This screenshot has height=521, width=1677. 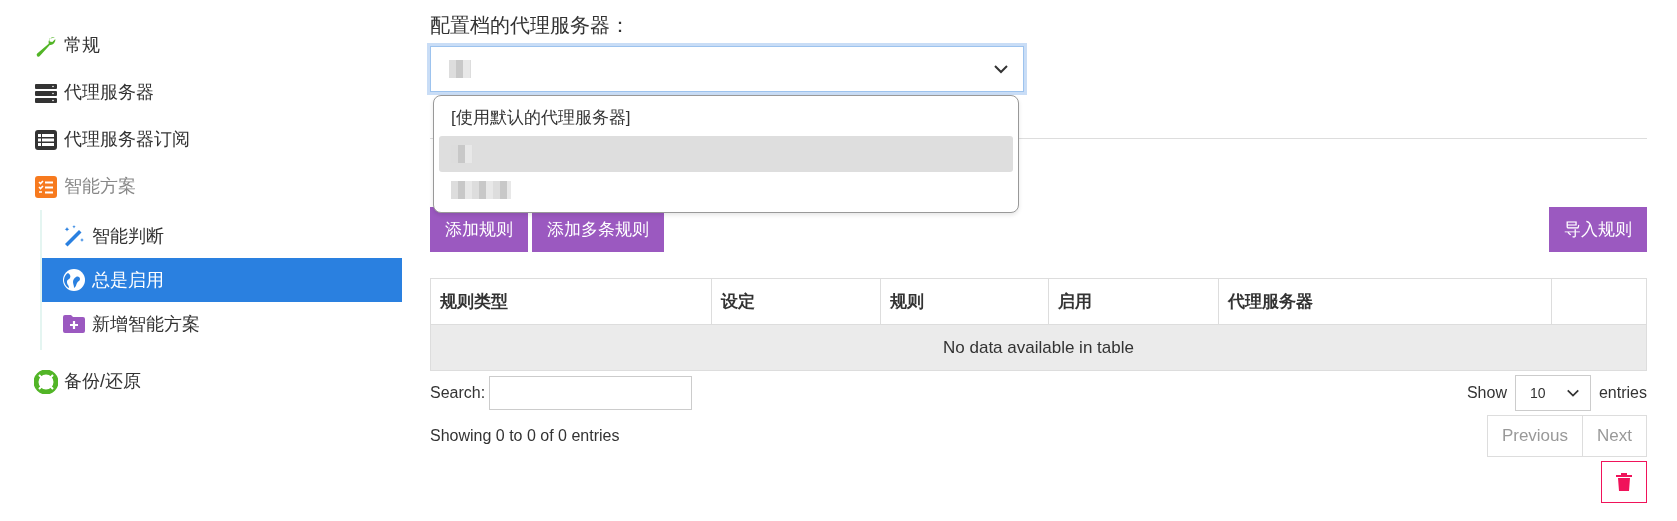 I want to click on entries-label: entries, so click(x=1622, y=393).